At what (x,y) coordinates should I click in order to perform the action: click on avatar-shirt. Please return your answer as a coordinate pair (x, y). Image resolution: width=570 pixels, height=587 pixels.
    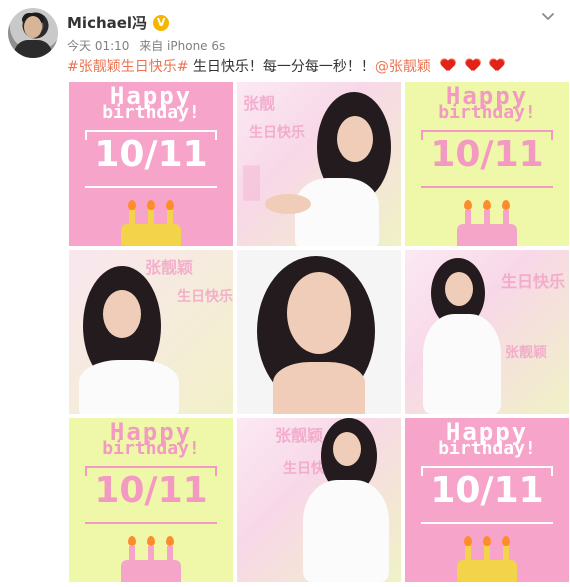
    Looking at the image, I should click on (33, 49).